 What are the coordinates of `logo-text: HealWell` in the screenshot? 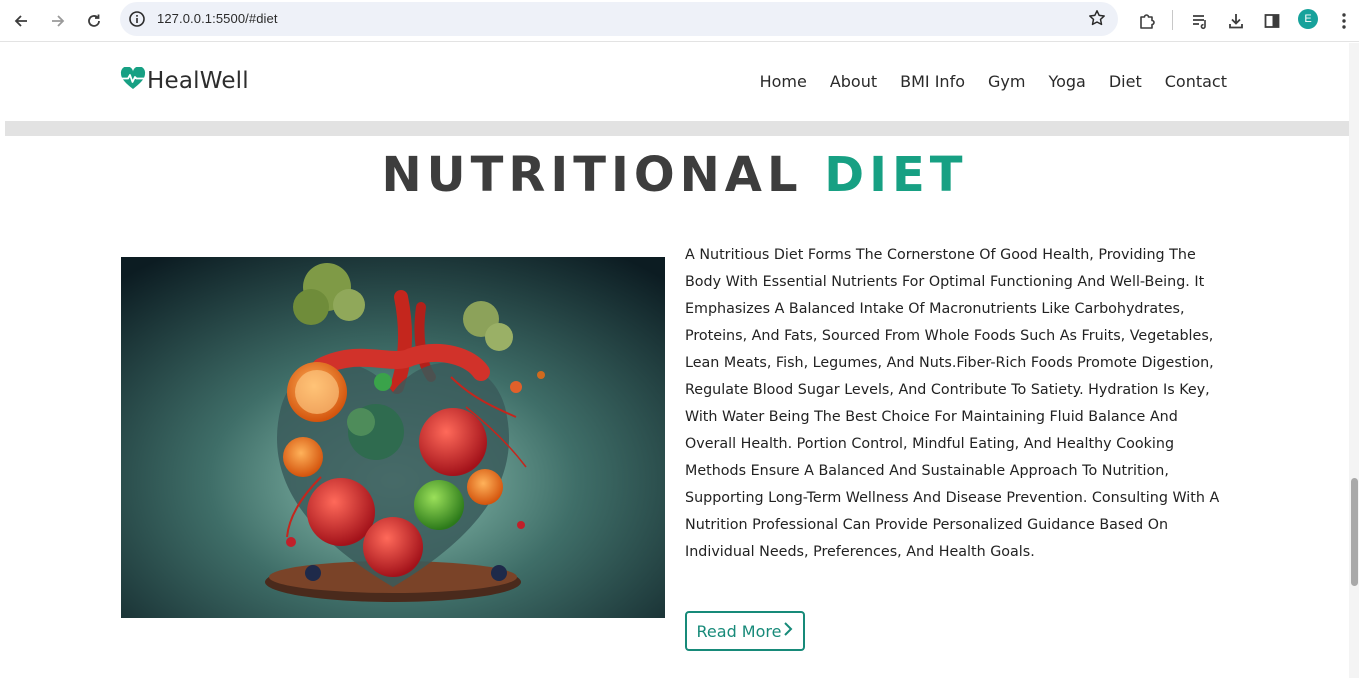 It's located at (198, 81).